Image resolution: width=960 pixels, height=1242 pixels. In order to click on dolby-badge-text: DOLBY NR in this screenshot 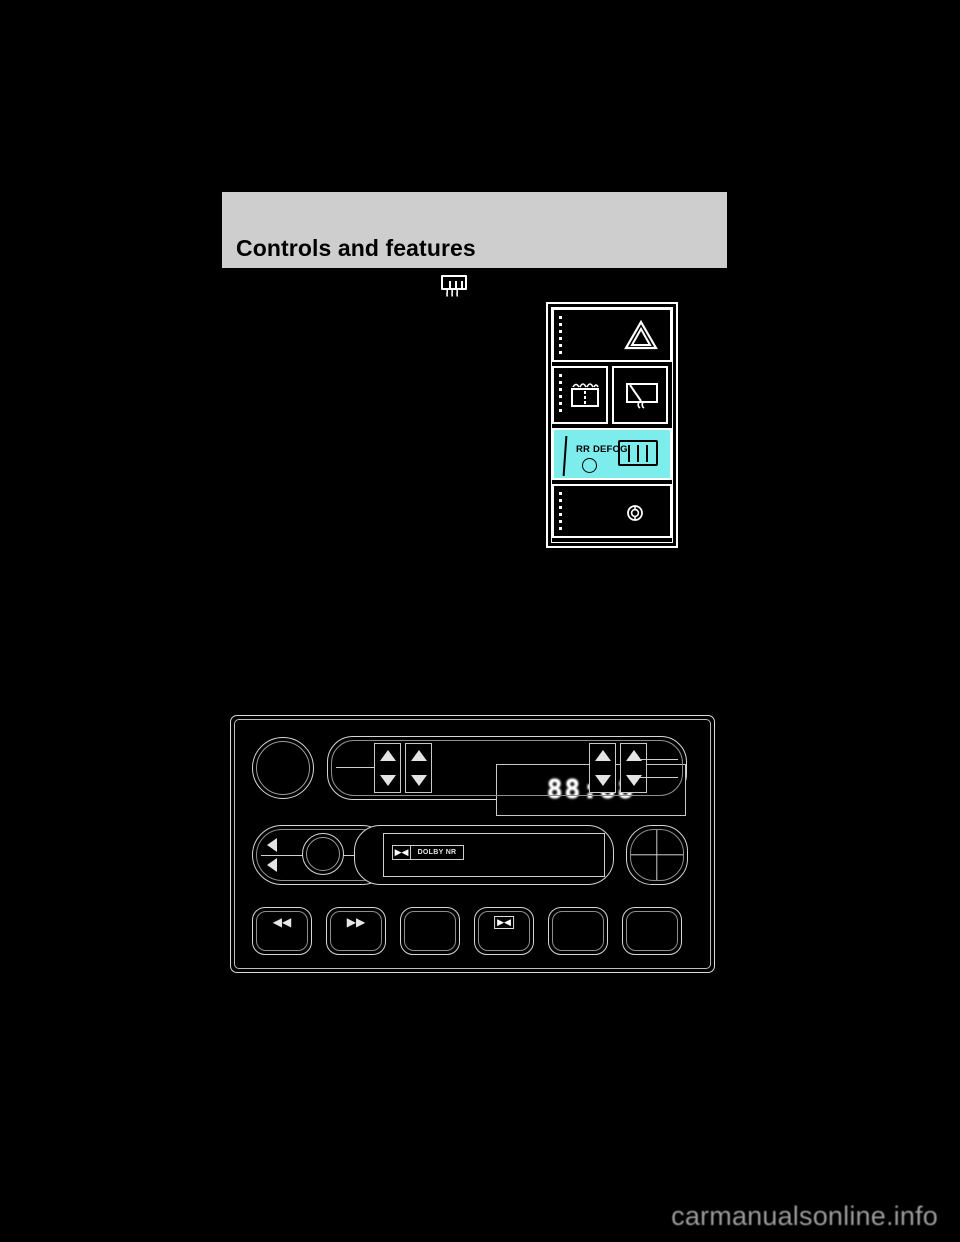, I will do `click(437, 852)`.